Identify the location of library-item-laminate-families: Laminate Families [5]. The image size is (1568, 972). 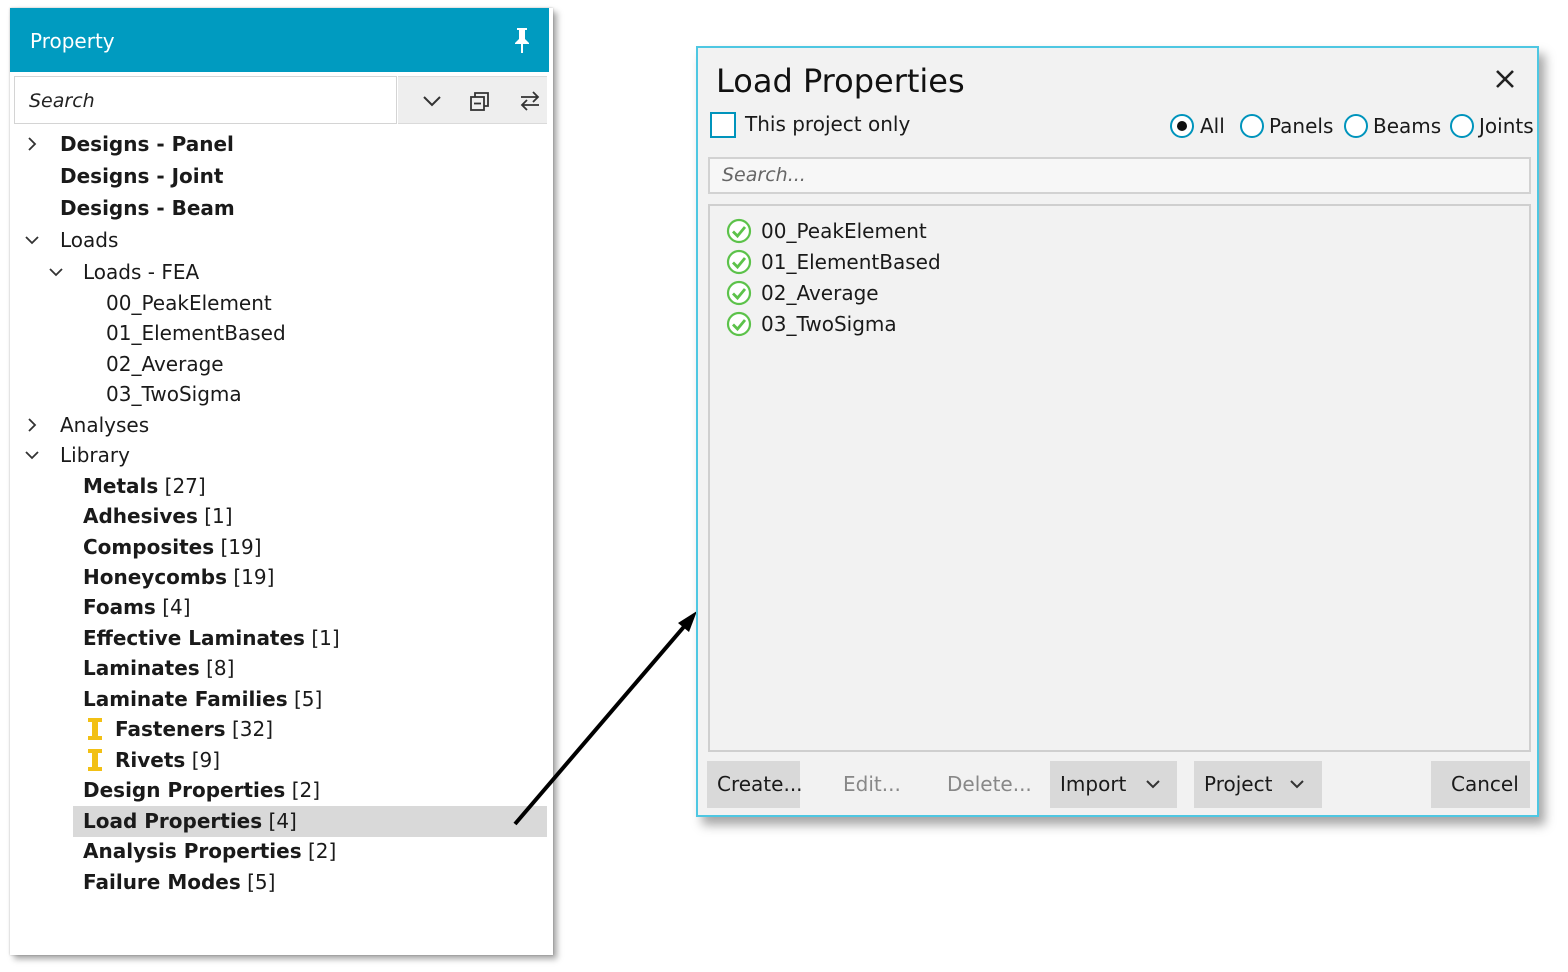
(278, 699).